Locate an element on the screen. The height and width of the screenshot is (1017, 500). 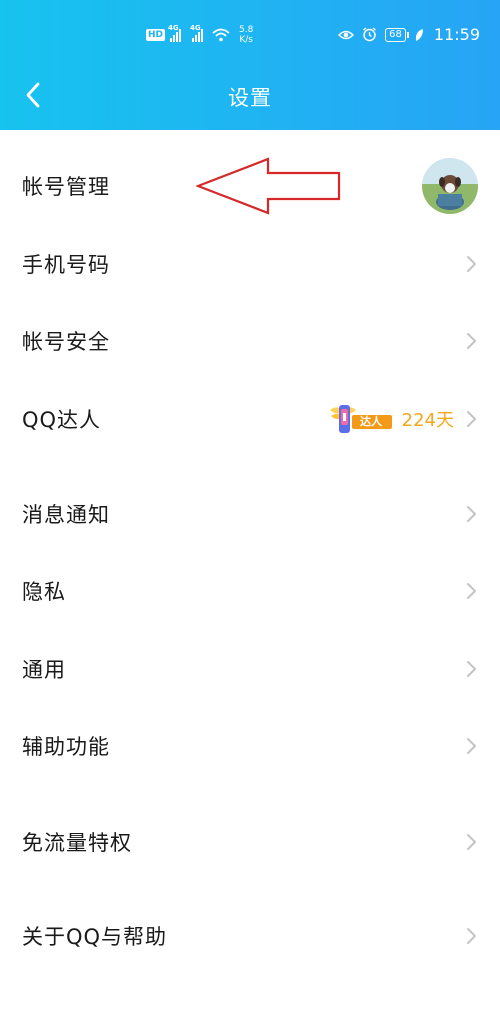
settings-item-label: 帐号安全 is located at coordinates (66, 342).